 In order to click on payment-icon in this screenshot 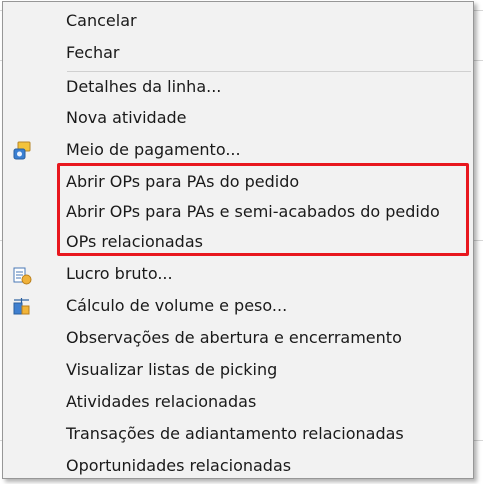, I will do `click(22, 151)`.